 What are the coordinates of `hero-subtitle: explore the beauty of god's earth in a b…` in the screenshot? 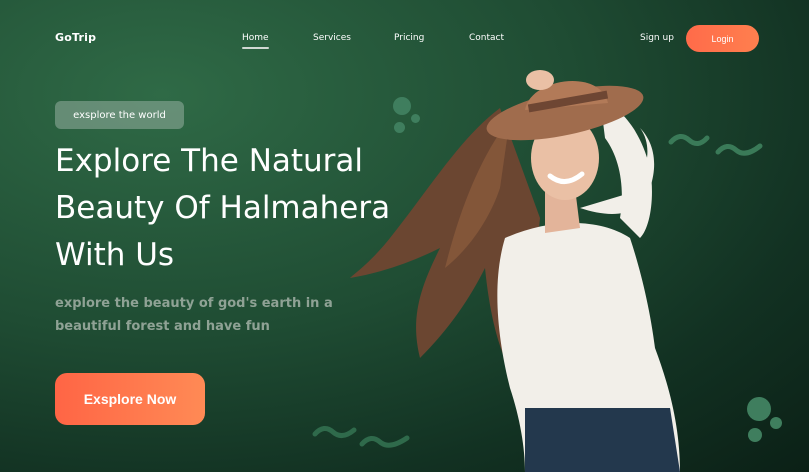 It's located at (205, 315).